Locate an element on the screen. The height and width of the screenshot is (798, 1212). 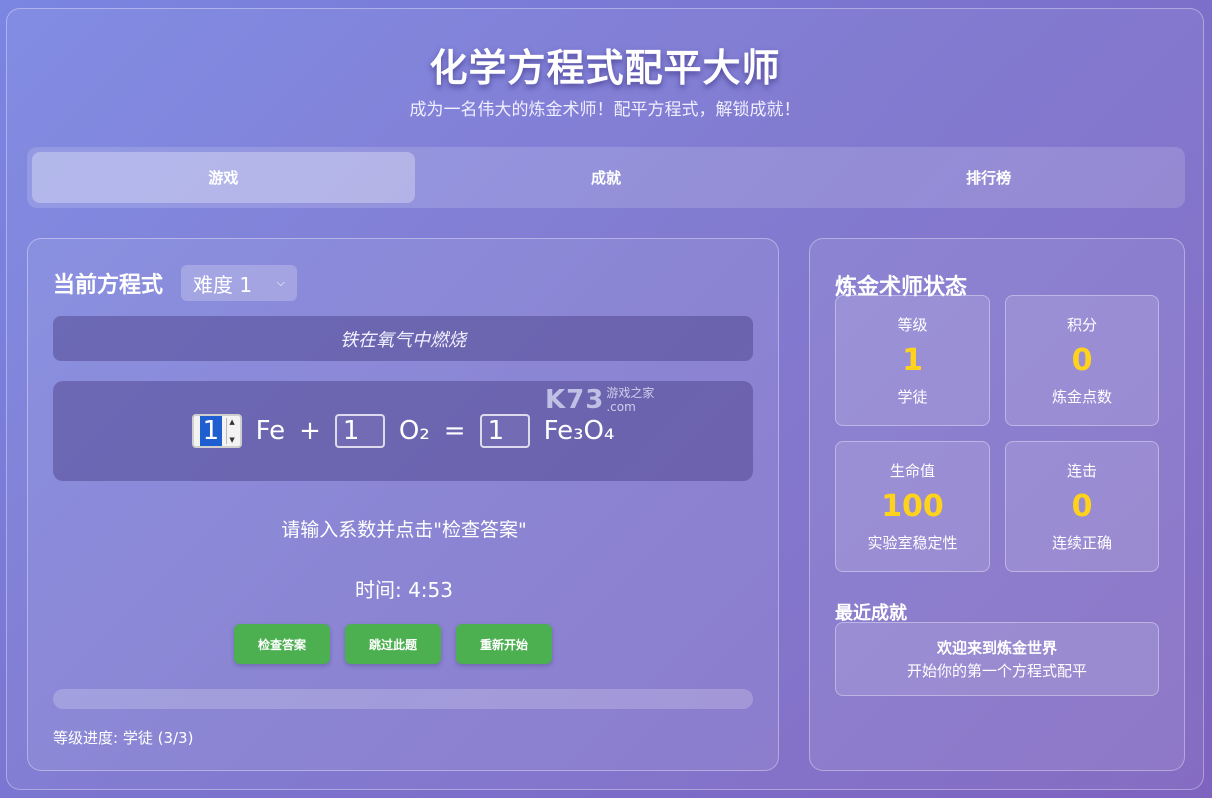
stat-value: 1 is located at coordinates (912, 360).